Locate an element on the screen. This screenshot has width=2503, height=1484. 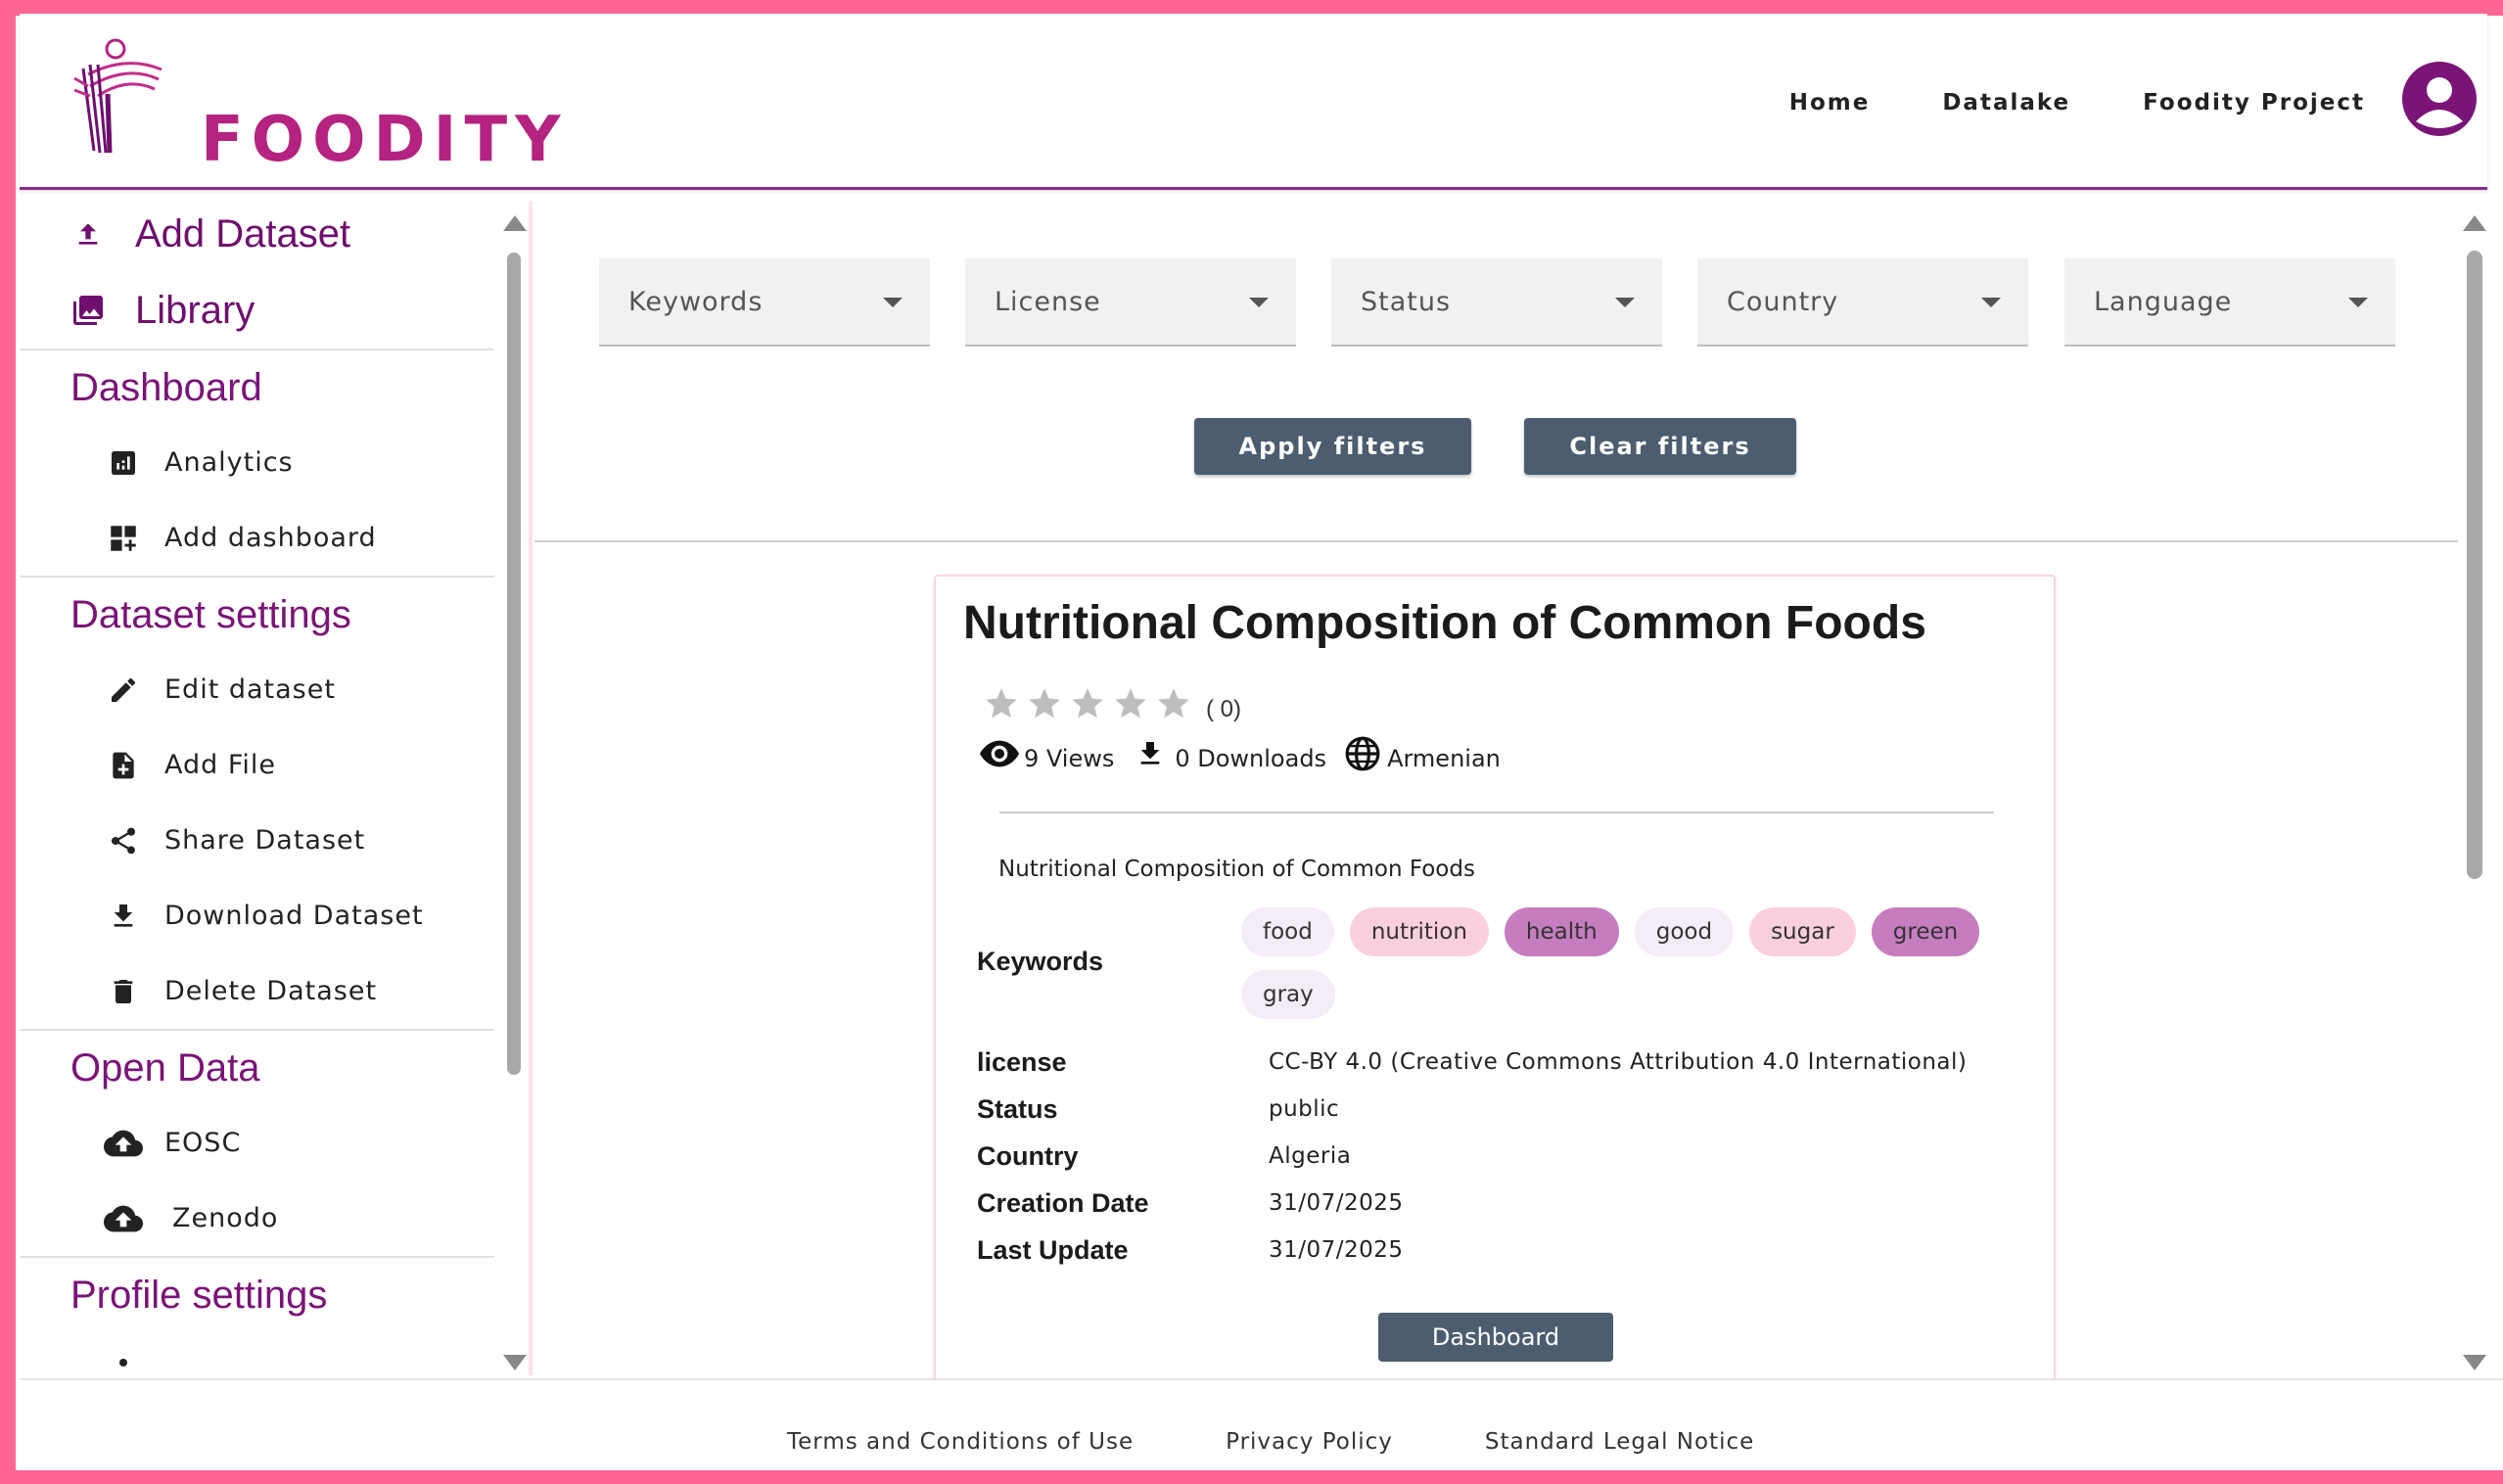
sidebar-item-label: Delete Dataset is located at coordinates (271, 991).